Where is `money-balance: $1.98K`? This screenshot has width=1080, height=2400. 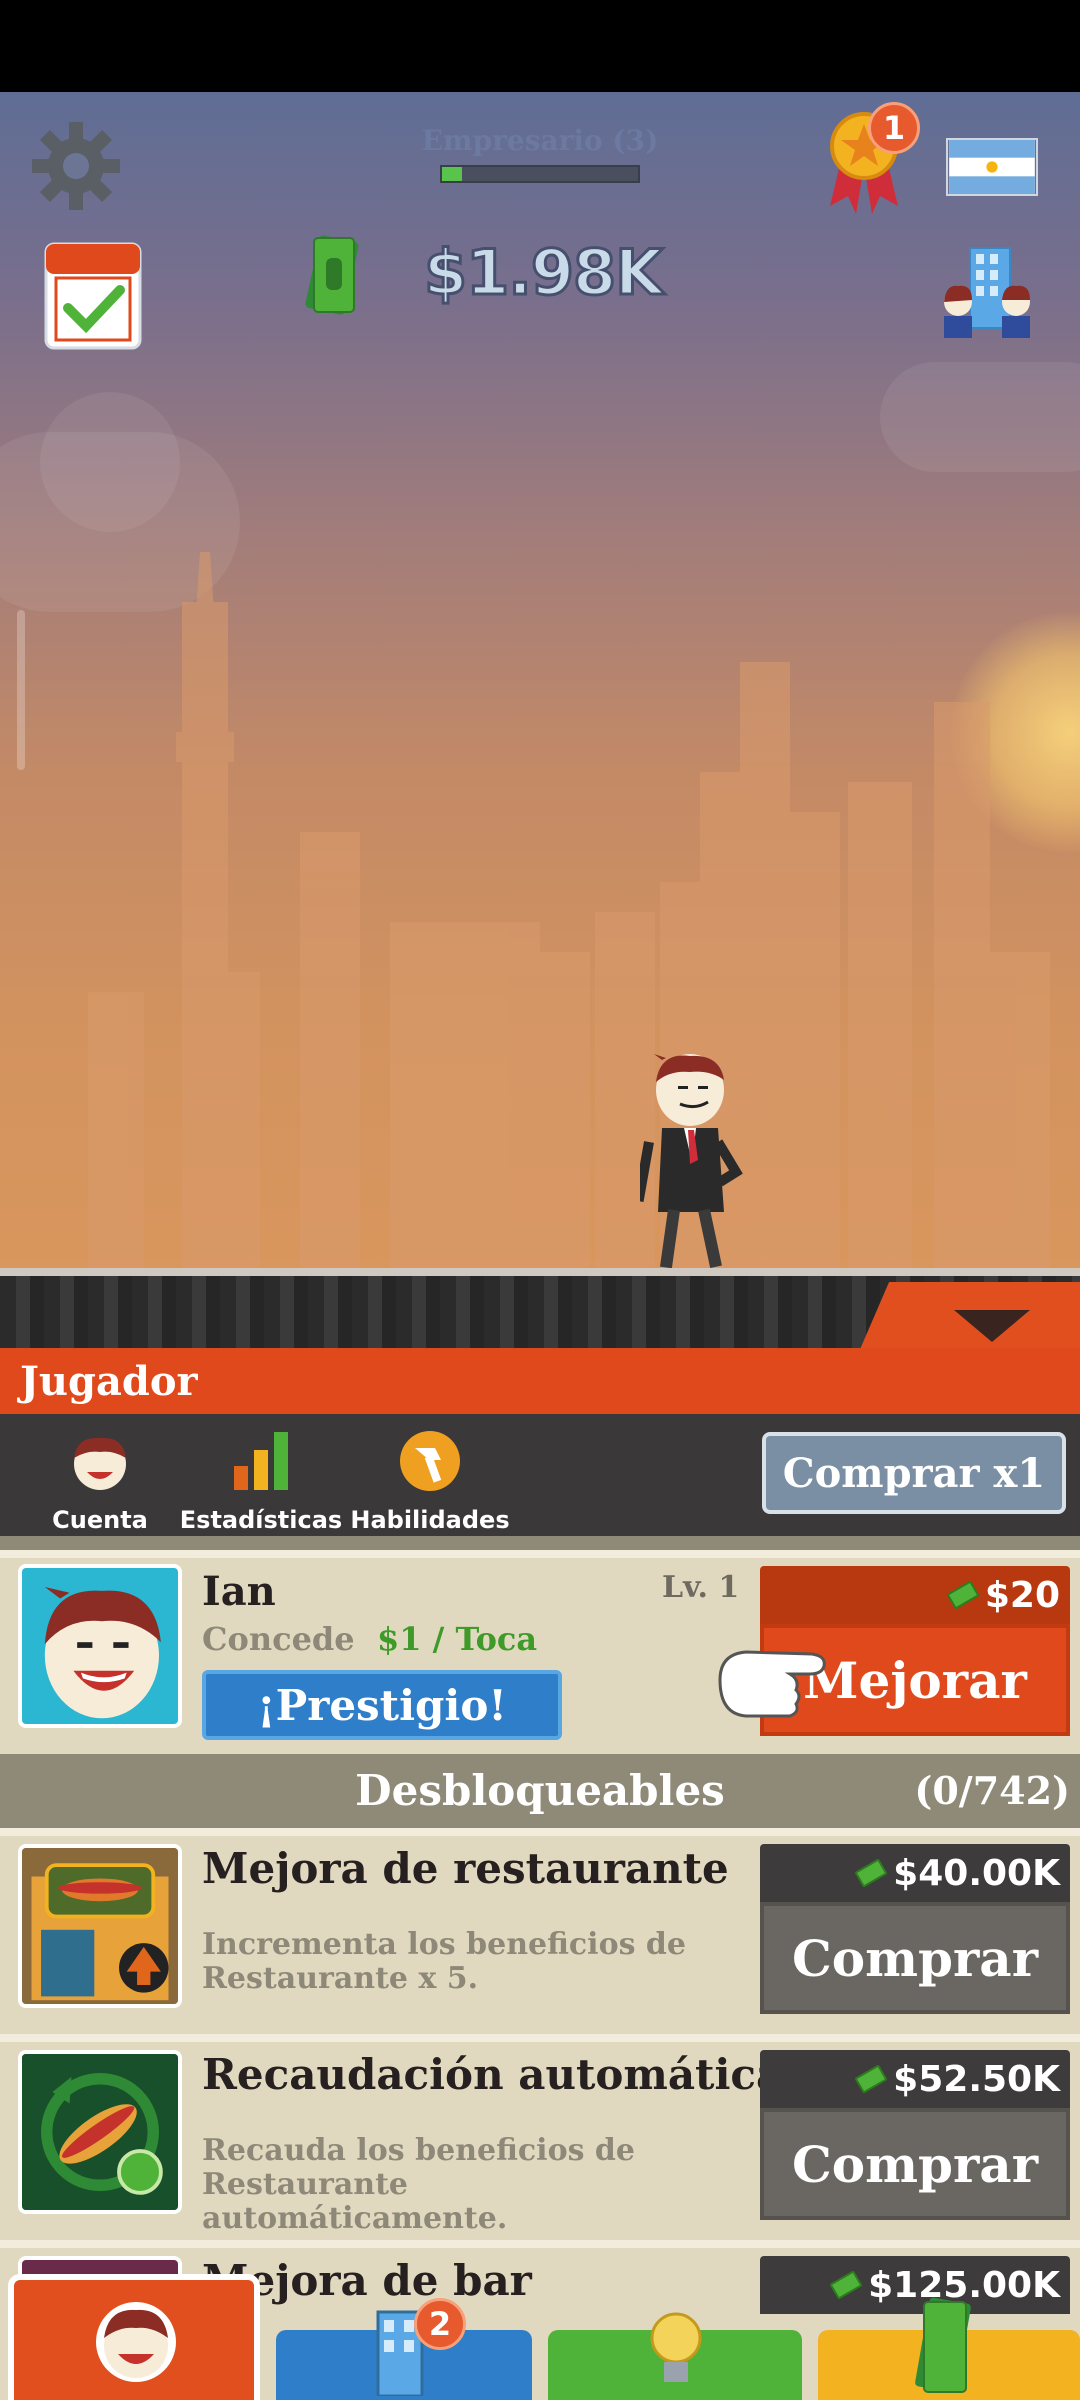
money-balance: $1.98K is located at coordinates (543, 273).